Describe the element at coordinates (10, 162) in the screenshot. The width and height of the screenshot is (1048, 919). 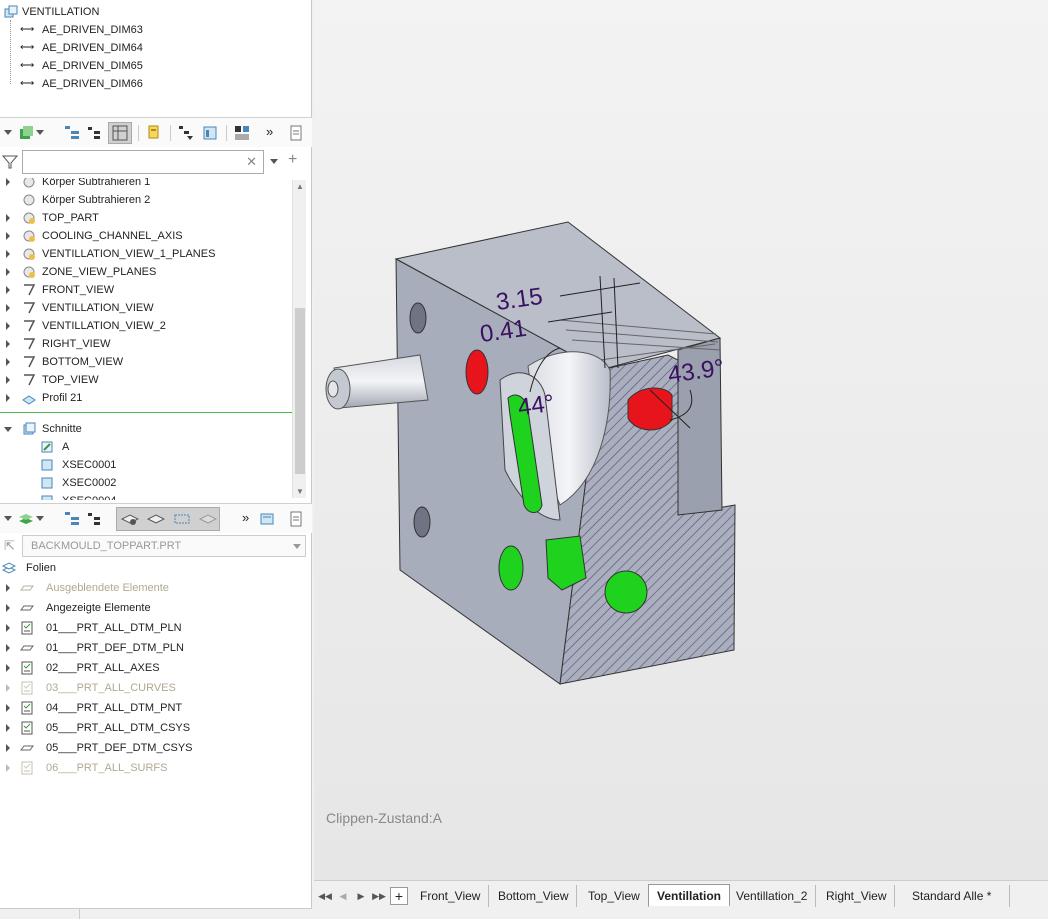
I see `filter-icon` at that location.